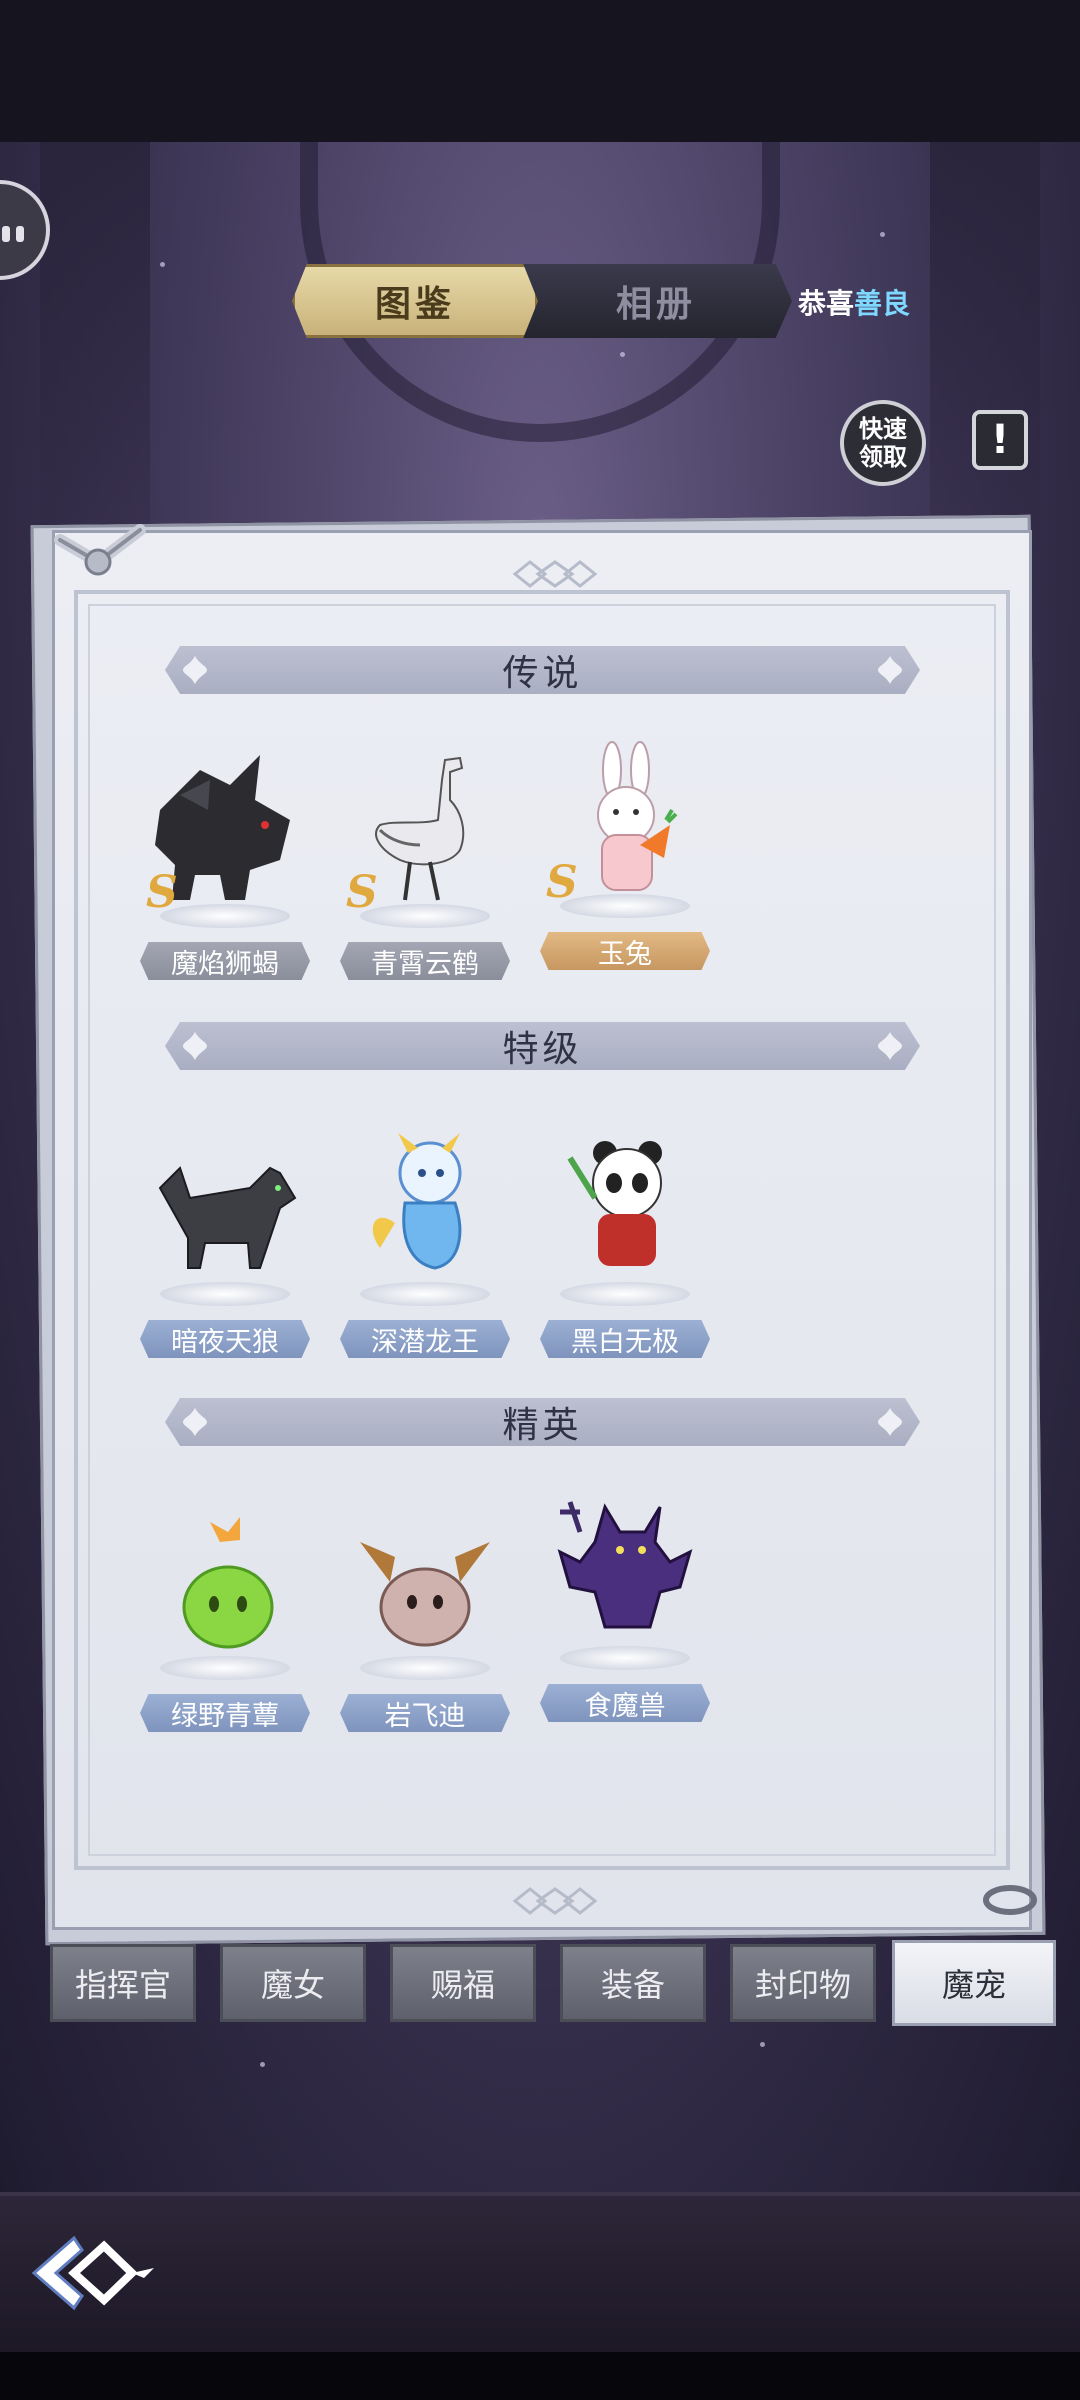 This screenshot has width=1080, height=2400. What do you see at coordinates (555, 1901) in the screenshot?
I see `ornament-bottom-icon` at bounding box center [555, 1901].